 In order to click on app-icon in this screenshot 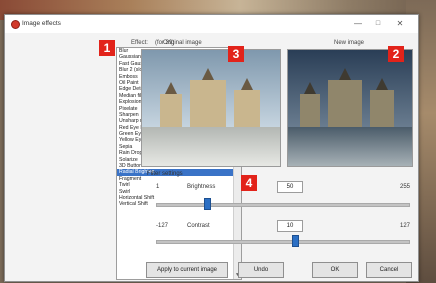, I will do `click(15, 24)`.